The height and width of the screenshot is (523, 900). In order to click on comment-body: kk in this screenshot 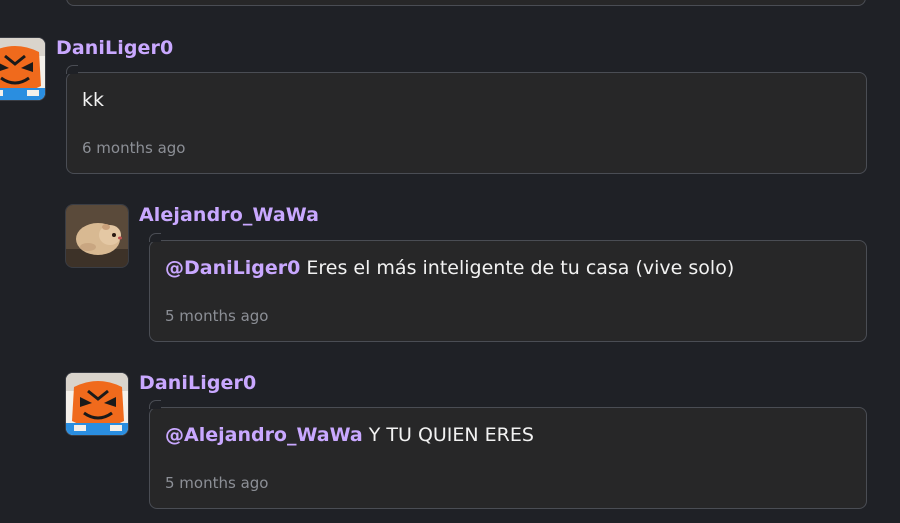, I will do `click(93, 100)`.